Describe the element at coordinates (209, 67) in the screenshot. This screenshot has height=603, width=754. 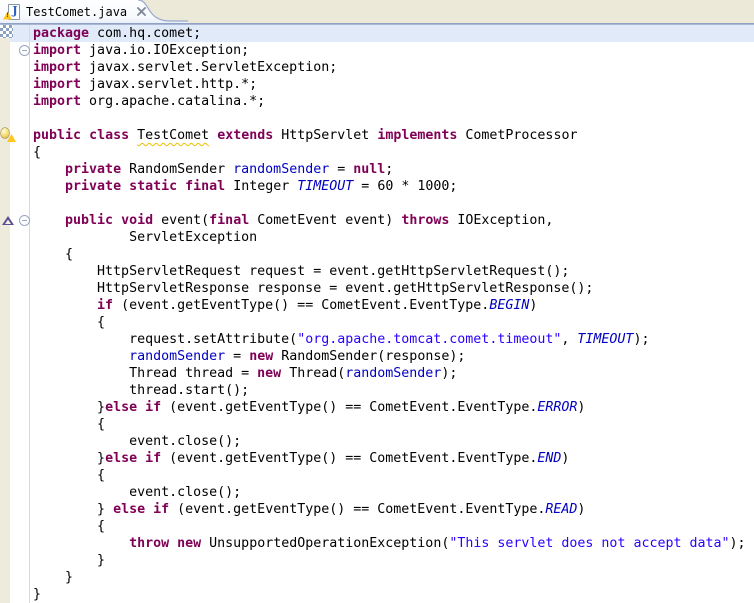
I see `code-token: javax.servlet.ServletException;` at that location.